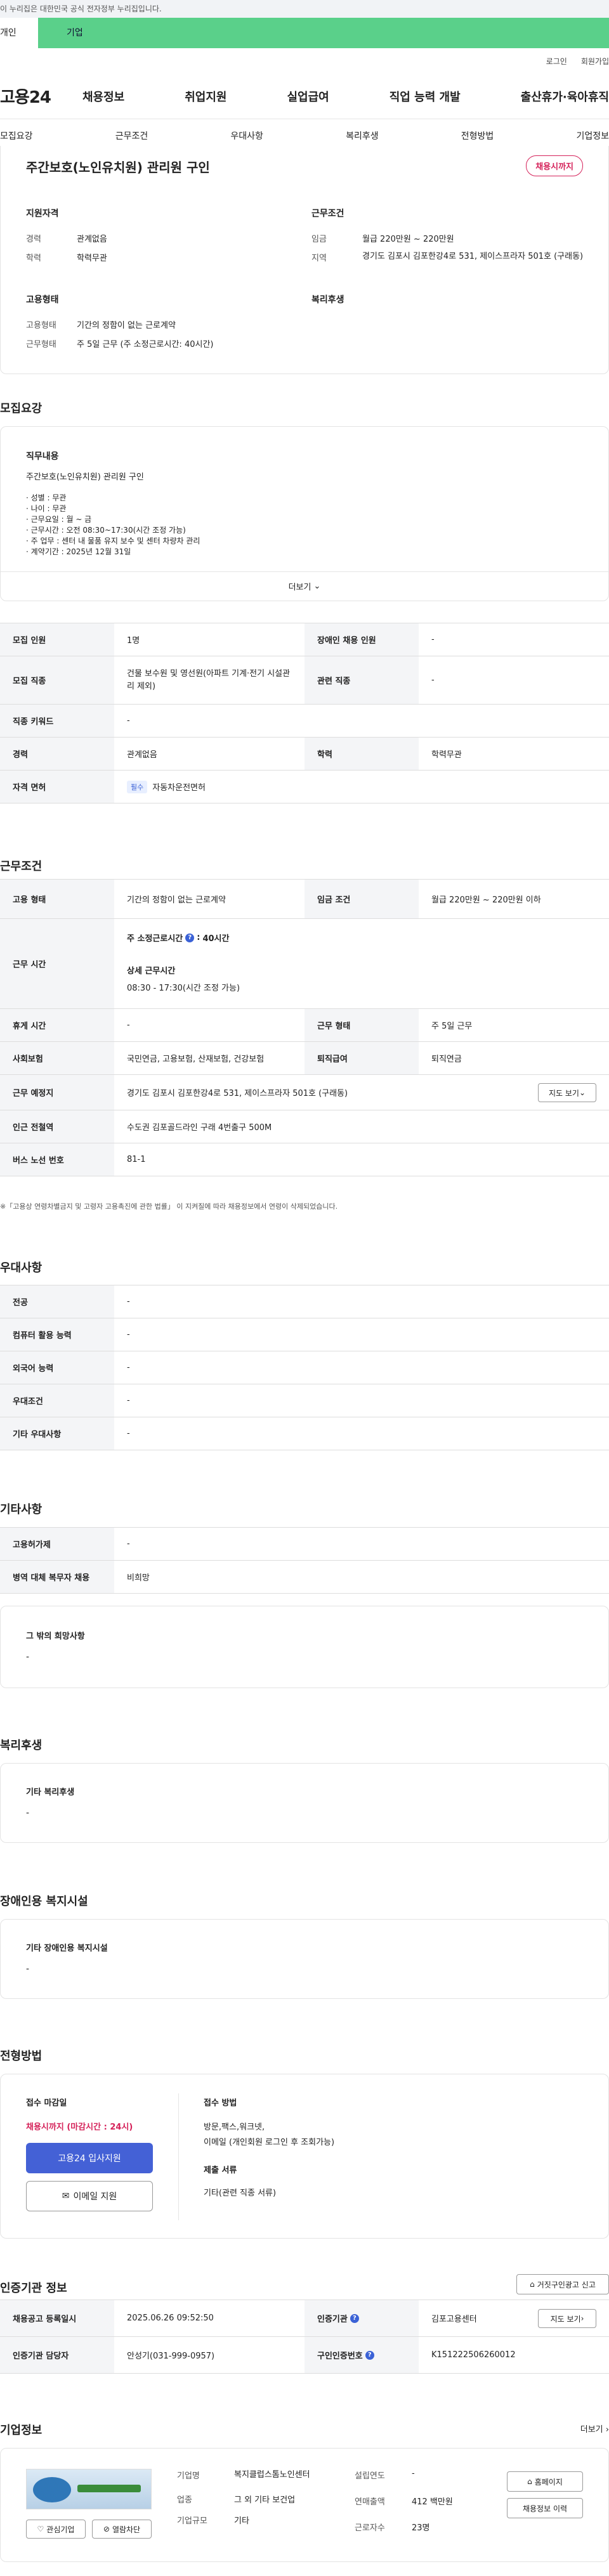 The image size is (609, 2576). I want to click on chevron-down-icon: ⌄, so click(582, 1093).